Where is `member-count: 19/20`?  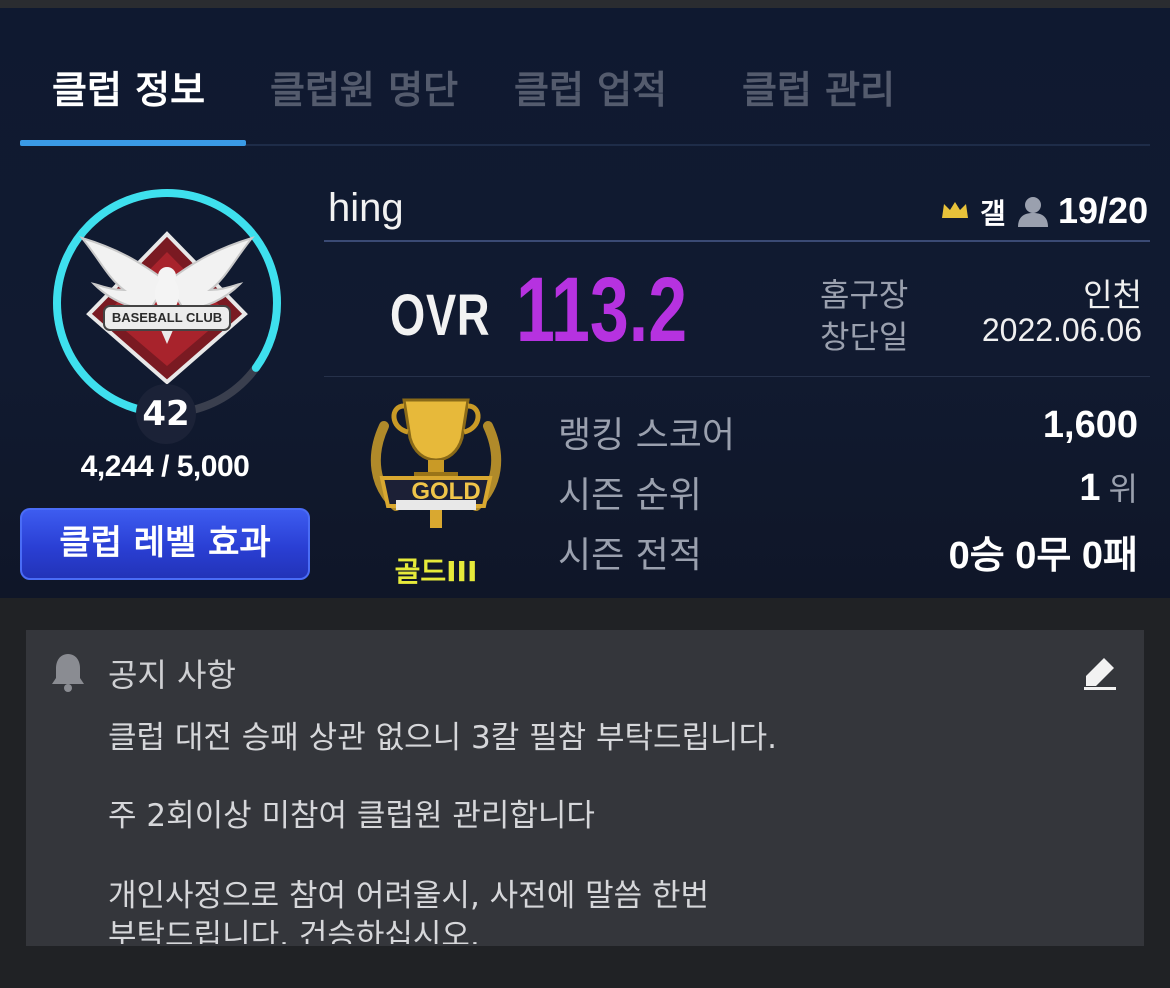 member-count: 19/20 is located at coordinates (1103, 210).